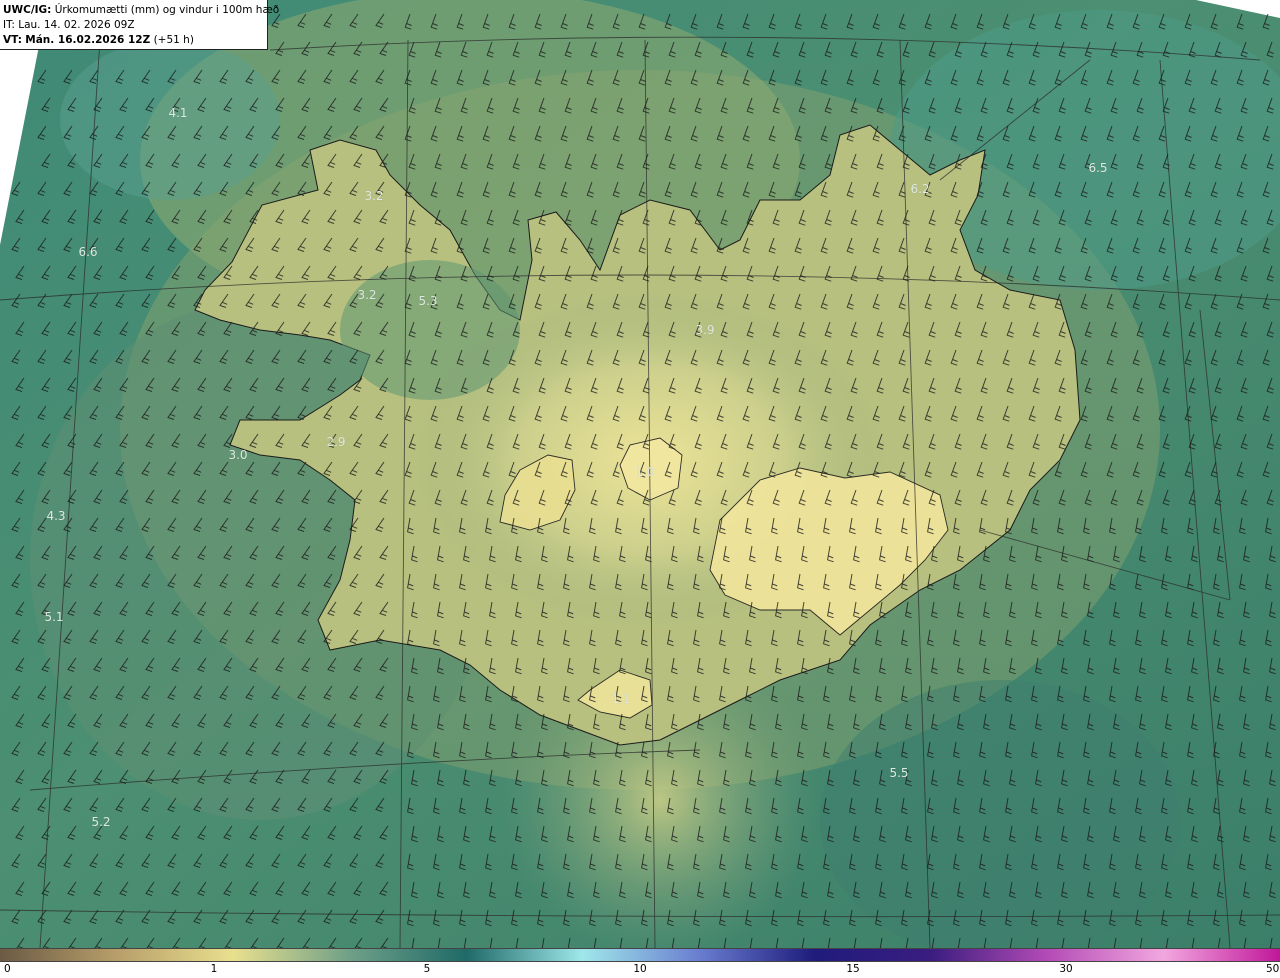  Describe the element at coordinates (178, 113) in the screenshot. I see `map-value-label: 4.1` at that location.